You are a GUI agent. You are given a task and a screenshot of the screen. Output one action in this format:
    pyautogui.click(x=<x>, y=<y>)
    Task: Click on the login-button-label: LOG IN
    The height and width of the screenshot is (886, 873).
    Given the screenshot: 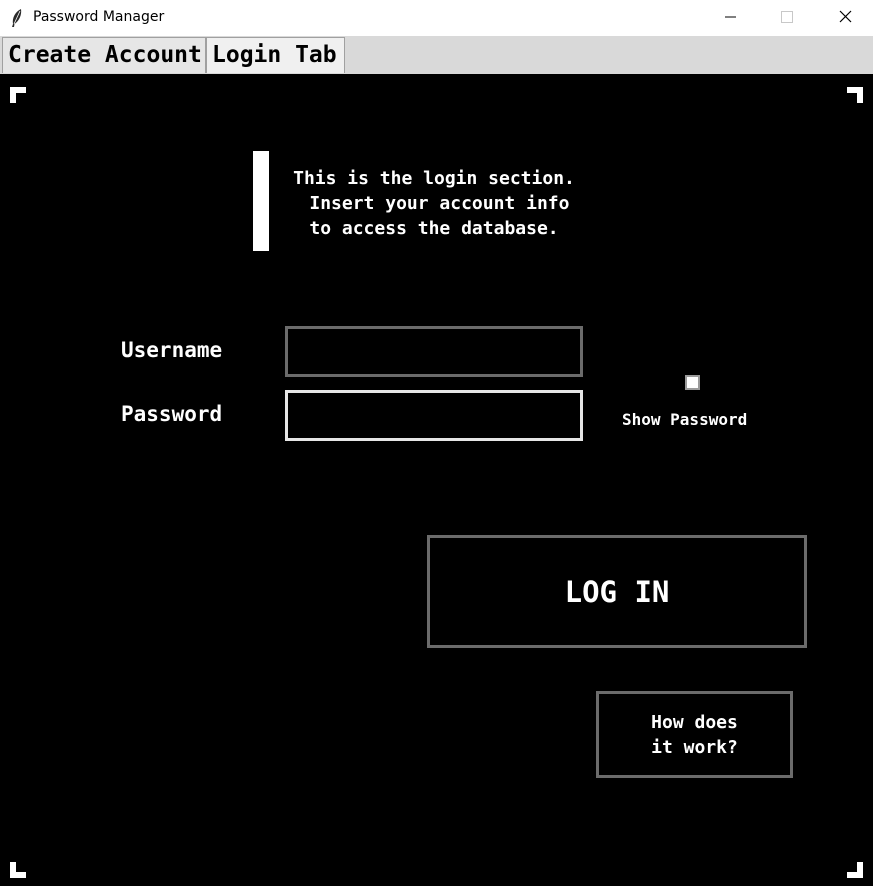 What is the action you would take?
    pyautogui.click(x=617, y=591)
    